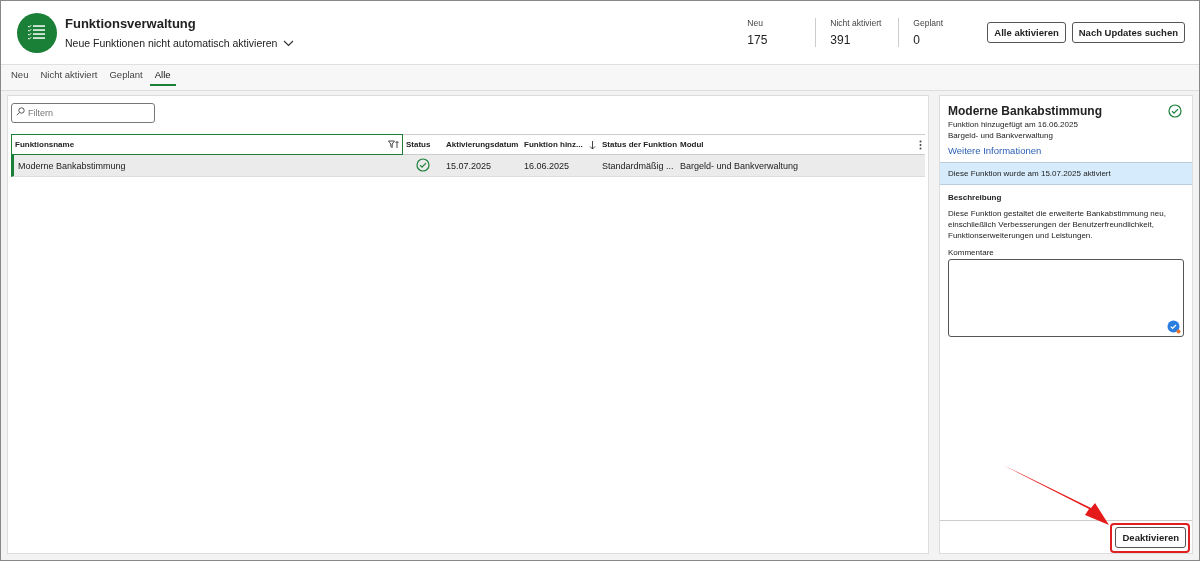 The height and width of the screenshot is (561, 1200). Describe the element at coordinates (1066, 297) in the screenshot. I see `comments-field` at that location.